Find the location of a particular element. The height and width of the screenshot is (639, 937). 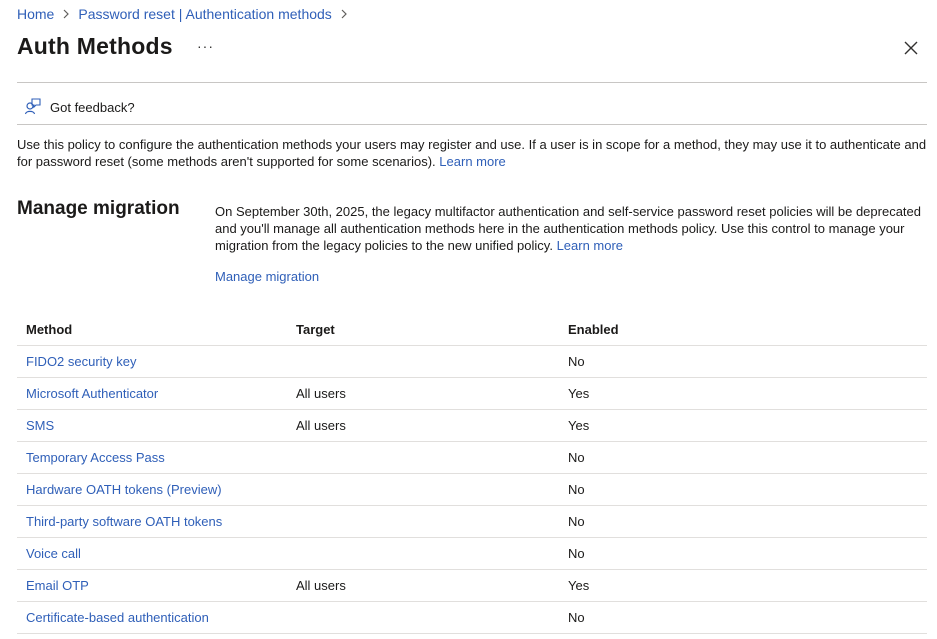

table-row: Hardware OATH tokens (Preview) No is located at coordinates (472, 490).